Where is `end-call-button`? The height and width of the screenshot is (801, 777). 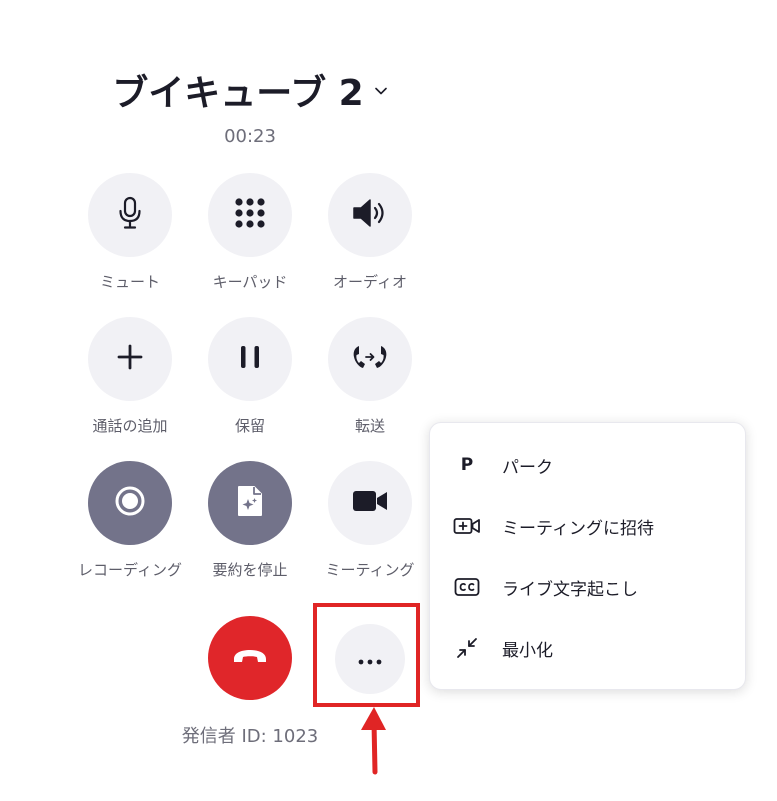
end-call-button is located at coordinates (250, 658).